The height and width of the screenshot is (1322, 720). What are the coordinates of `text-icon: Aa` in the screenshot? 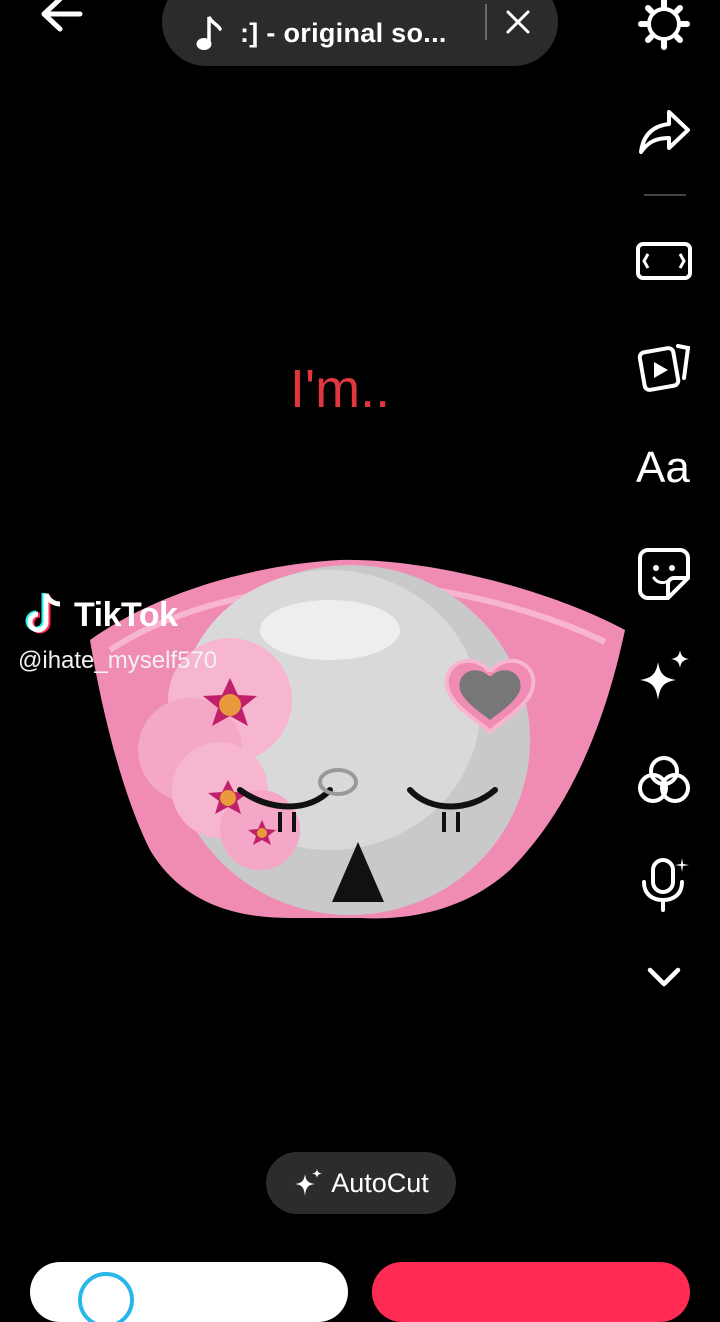 It's located at (666, 470).